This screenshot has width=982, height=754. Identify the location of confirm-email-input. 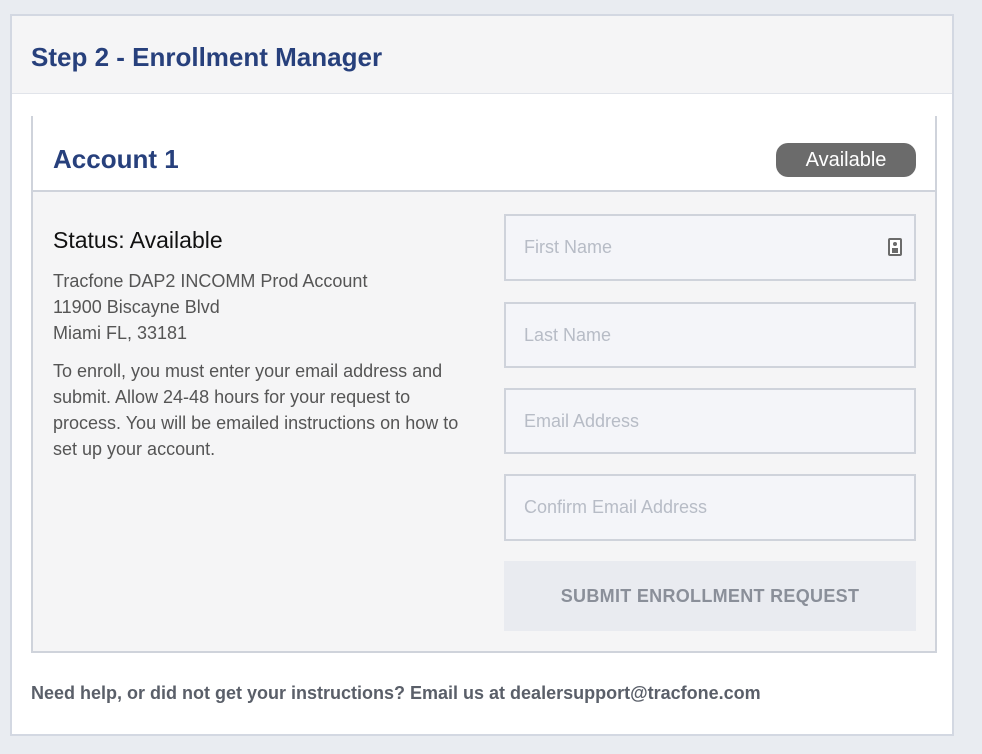
(710, 507).